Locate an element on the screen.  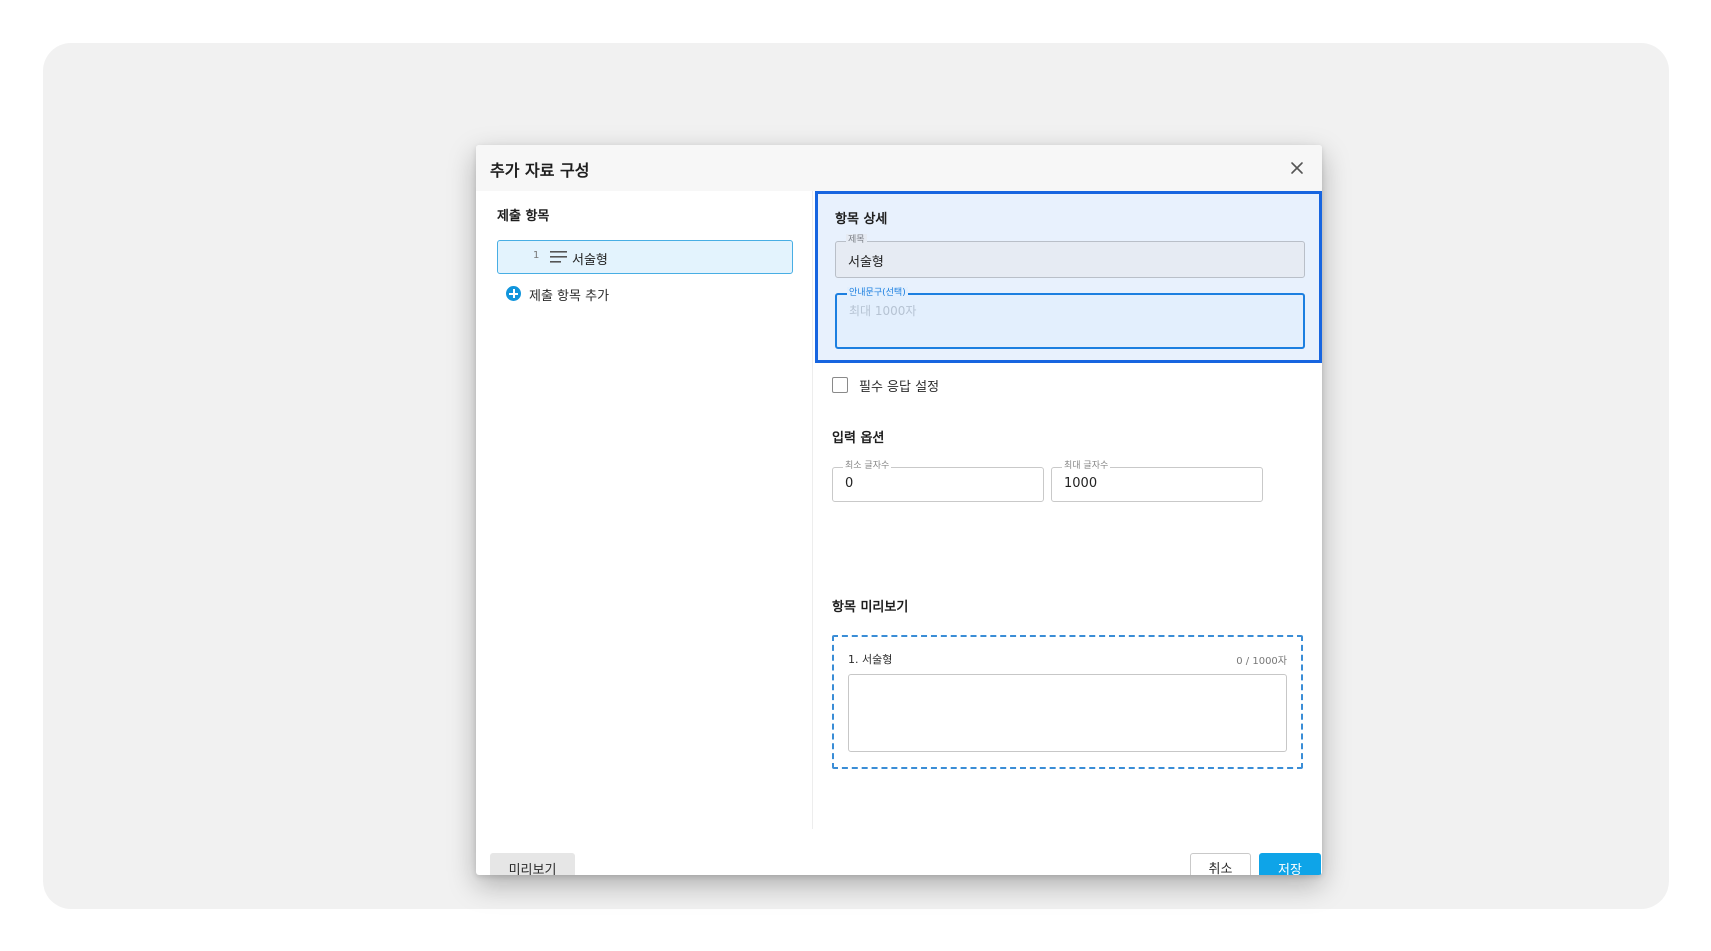
cancel-button: 취소 is located at coordinates (1220, 864).